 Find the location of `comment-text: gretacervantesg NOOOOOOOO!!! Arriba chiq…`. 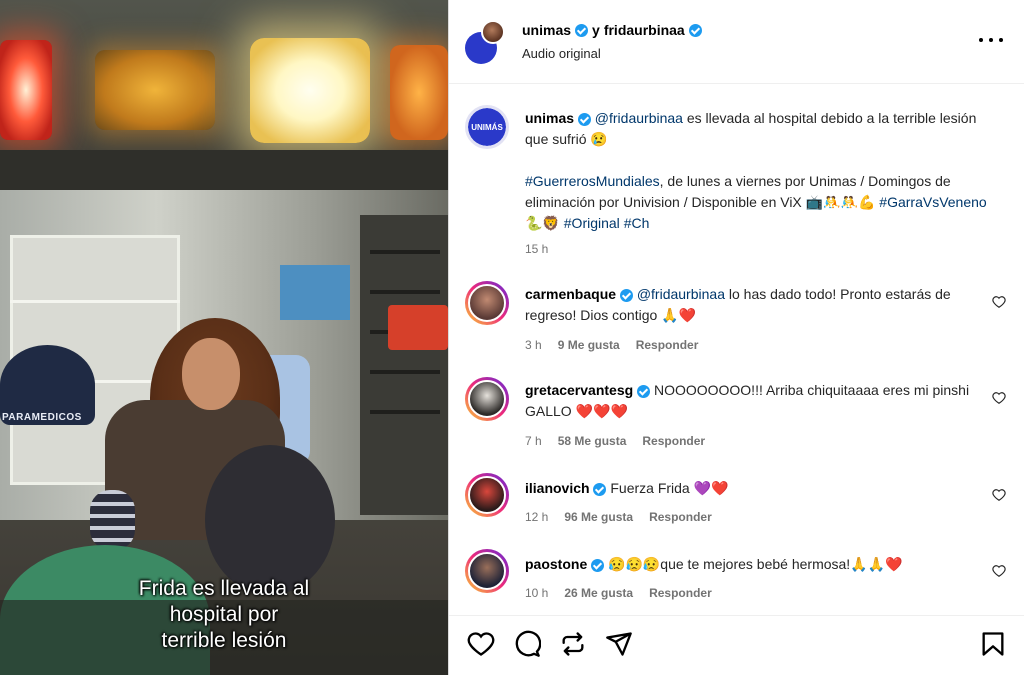

comment-text: gretacervantesg NOOOOOOOO!!! Arriba chiq… is located at coordinates (750, 401).